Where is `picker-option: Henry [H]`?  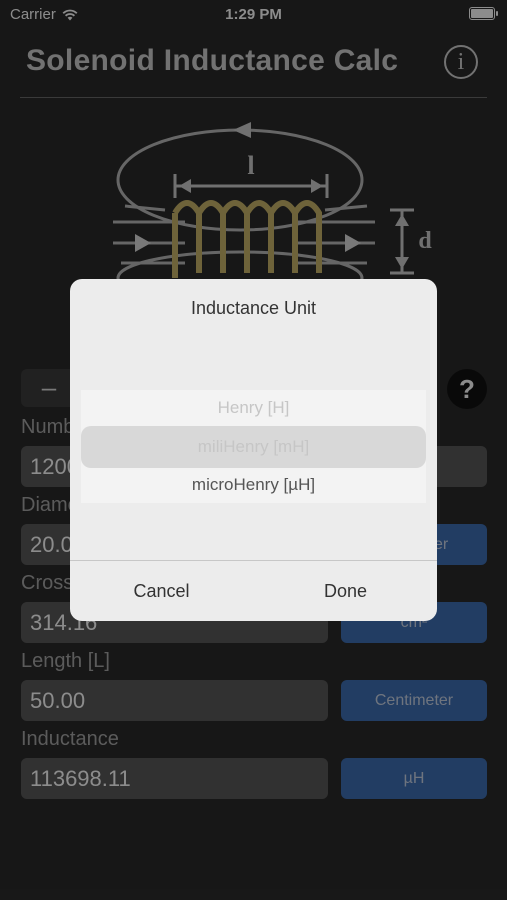 picker-option: Henry [H] is located at coordinates (253, 408).